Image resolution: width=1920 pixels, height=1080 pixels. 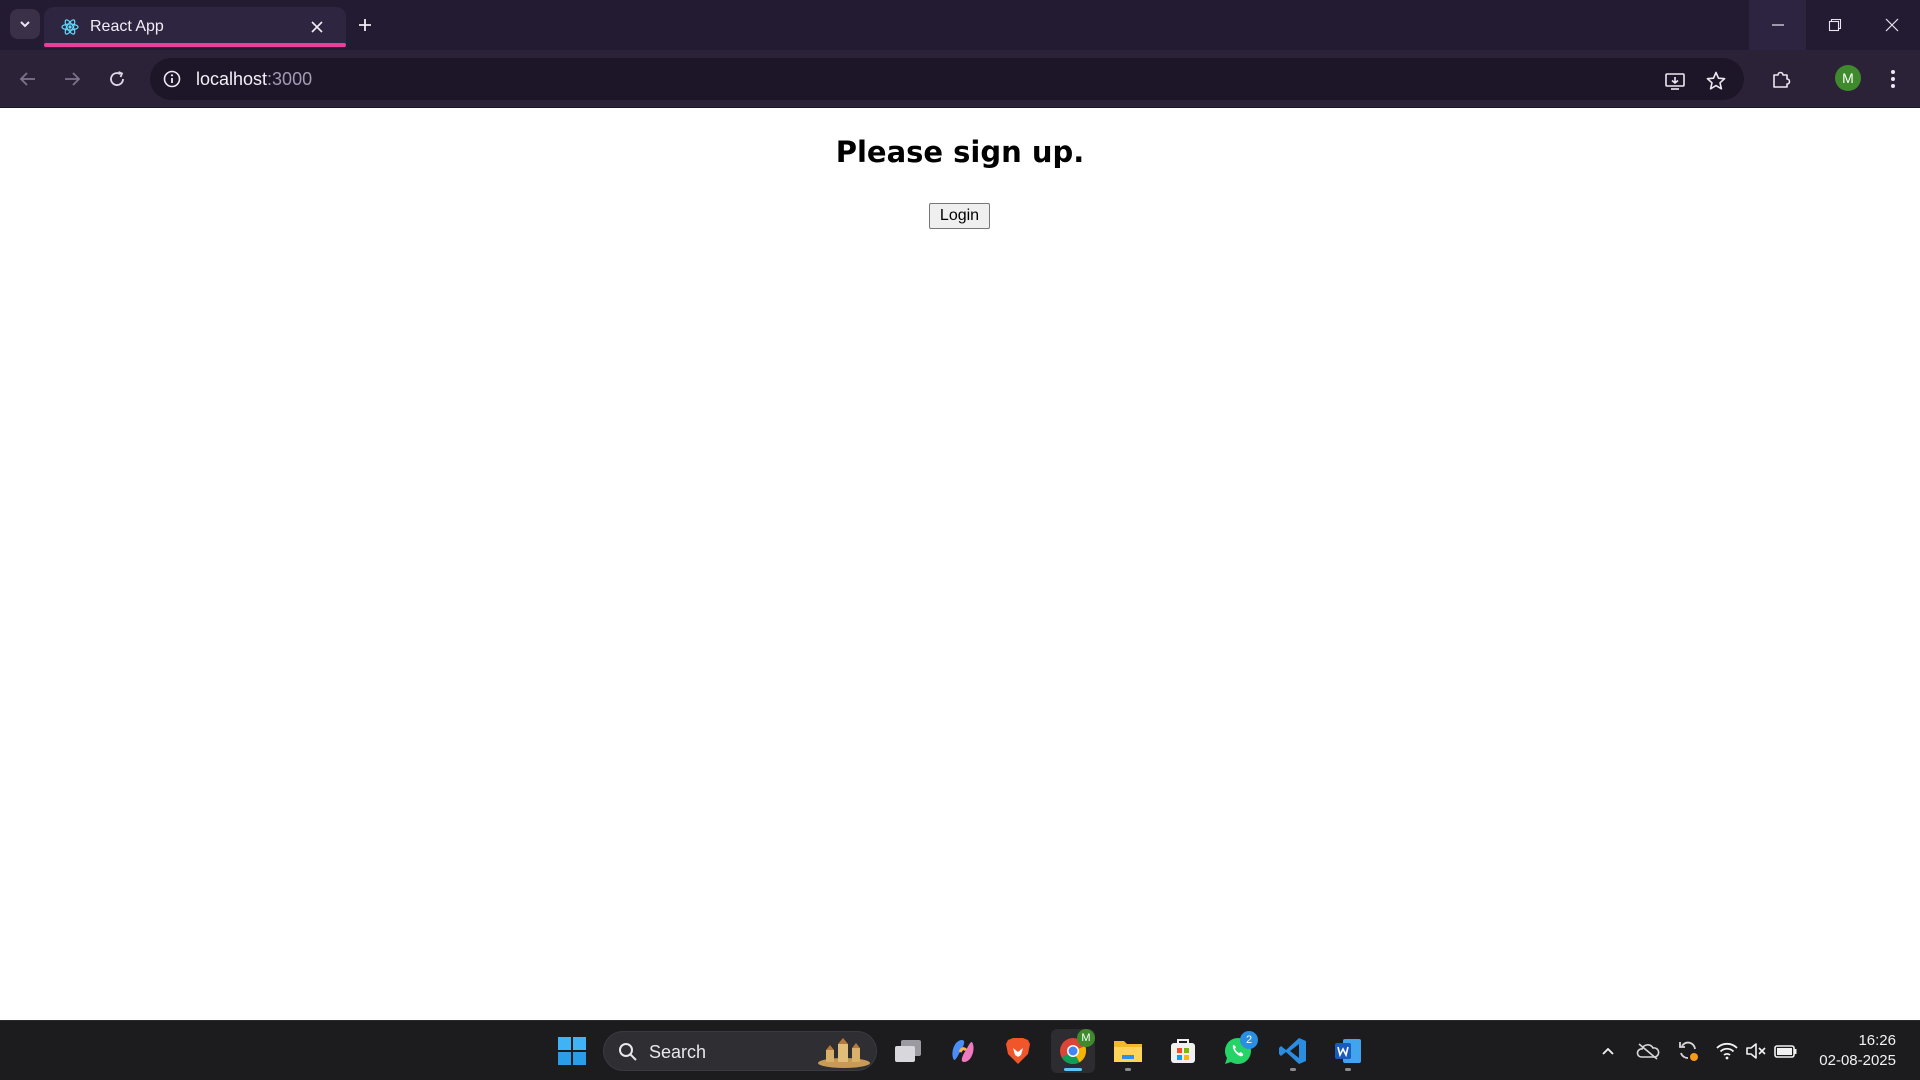 I want to click on whatsapp-button: 2, so click(x=1238, y=1051).